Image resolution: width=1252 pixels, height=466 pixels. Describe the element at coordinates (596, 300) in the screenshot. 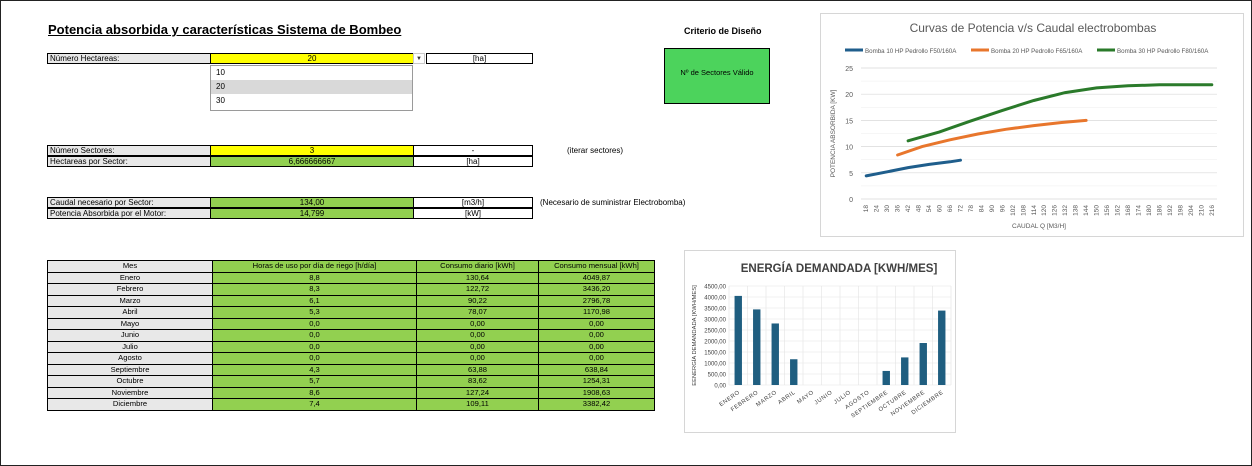

I see `value-cell: 2796,78` at that location.